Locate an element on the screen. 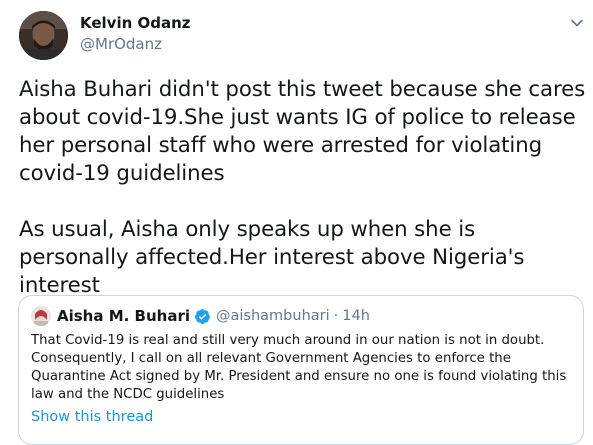 The image size is (593, 445). quoted-tweet-header: Aisha M. Buhari @aishambuhari · 14h is located at coordinates (200, 316).